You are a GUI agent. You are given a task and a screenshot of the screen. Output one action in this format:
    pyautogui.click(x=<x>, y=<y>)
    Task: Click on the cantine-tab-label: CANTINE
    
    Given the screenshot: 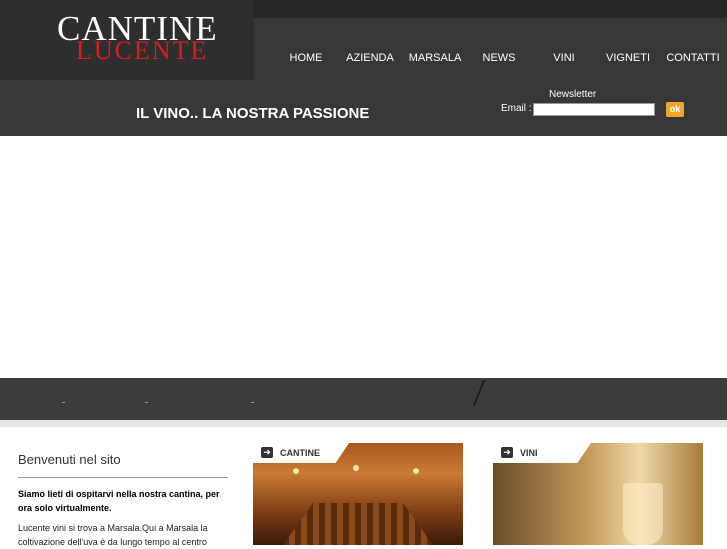 What is the action you would take?
    pyautogui.click(x=300, y=453)
    